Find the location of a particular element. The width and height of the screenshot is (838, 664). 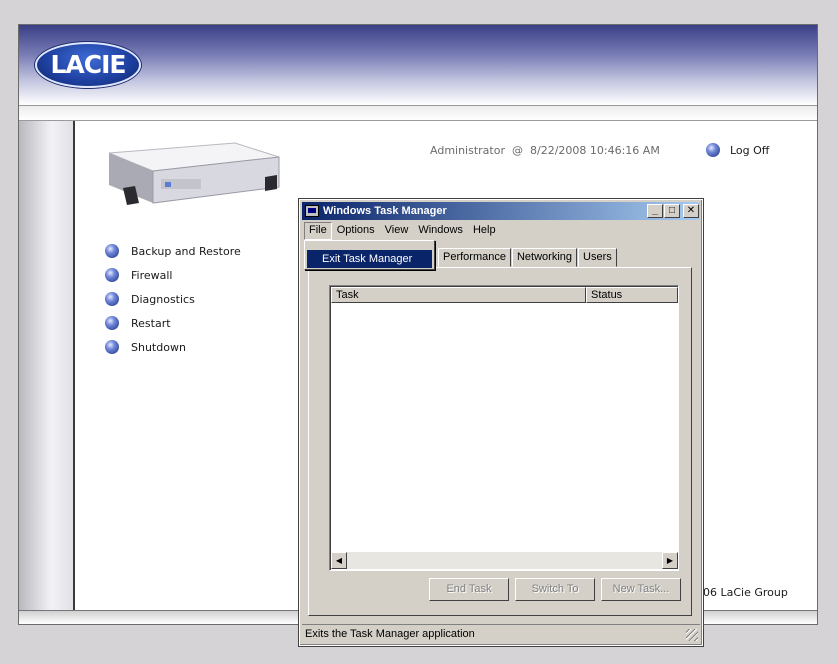

menu-item-diagnostics: Diagnostics is located at coordinates (173, 299).